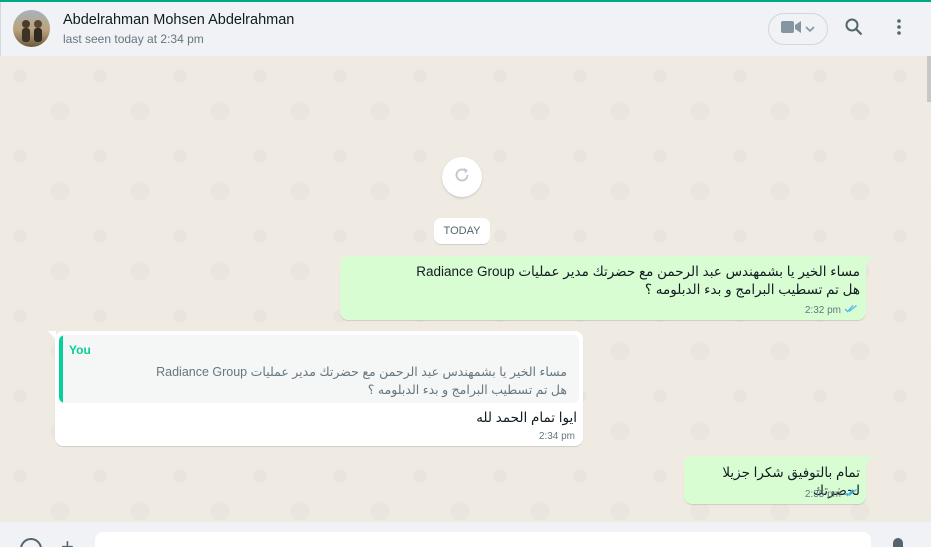 The image size is (931, 547). Describe the element at coordinates (898, 542) in the screenshot. I see `microphone-icon` at that location.